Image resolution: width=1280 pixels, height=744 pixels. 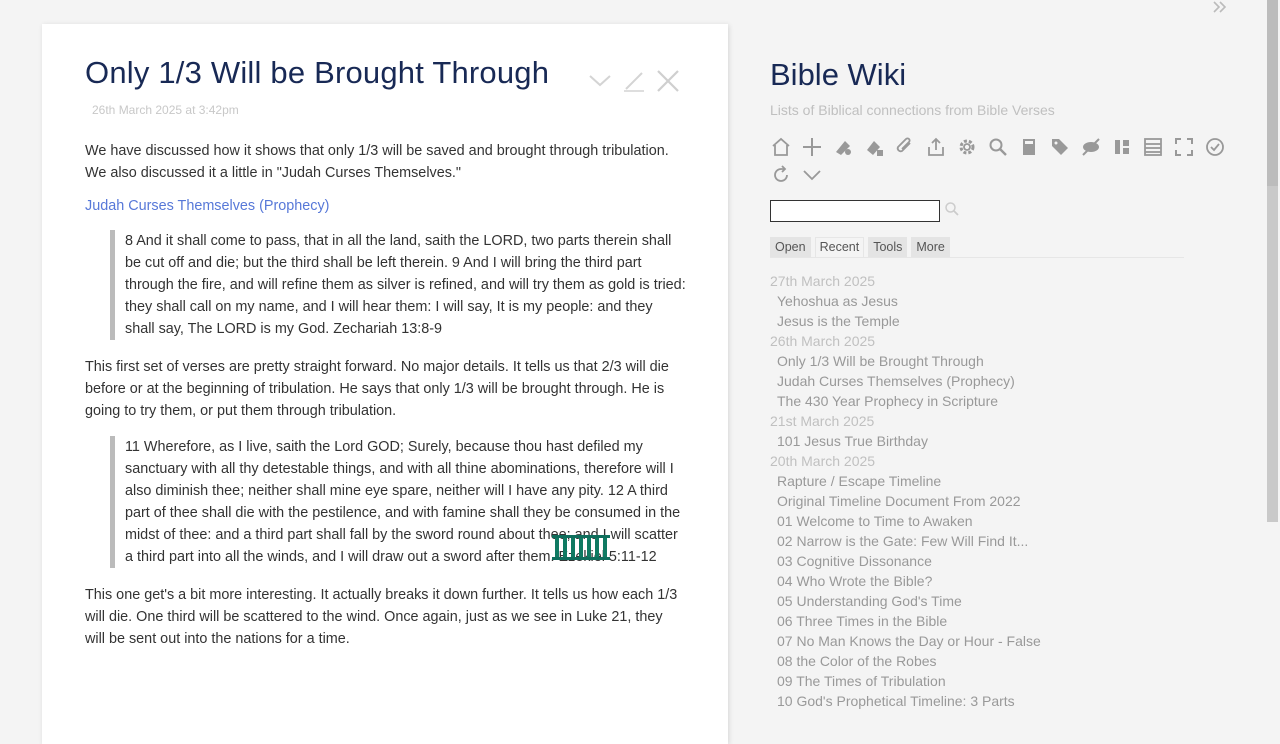 I want to click on refresh-icon, so click(x=781, y=175).